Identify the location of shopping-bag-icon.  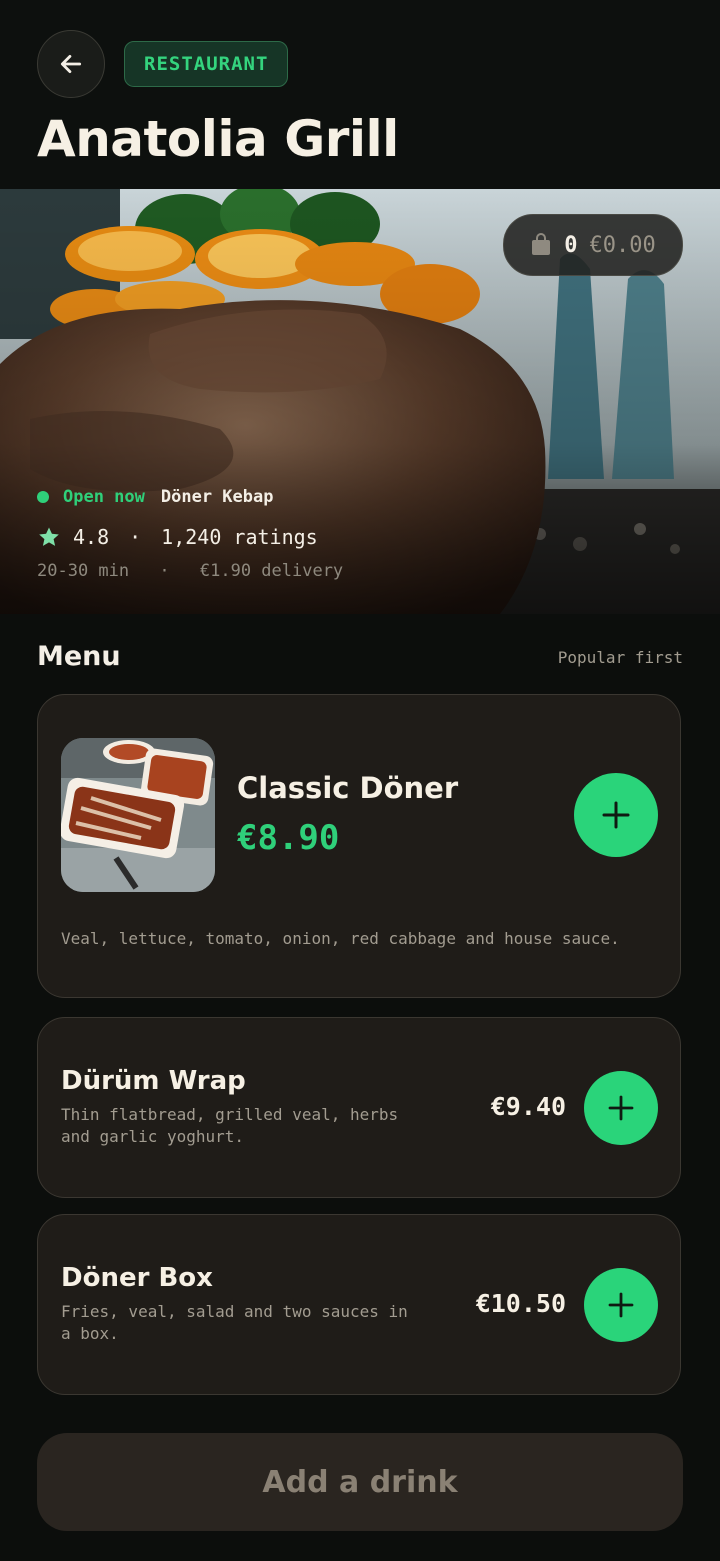
(541, 244).